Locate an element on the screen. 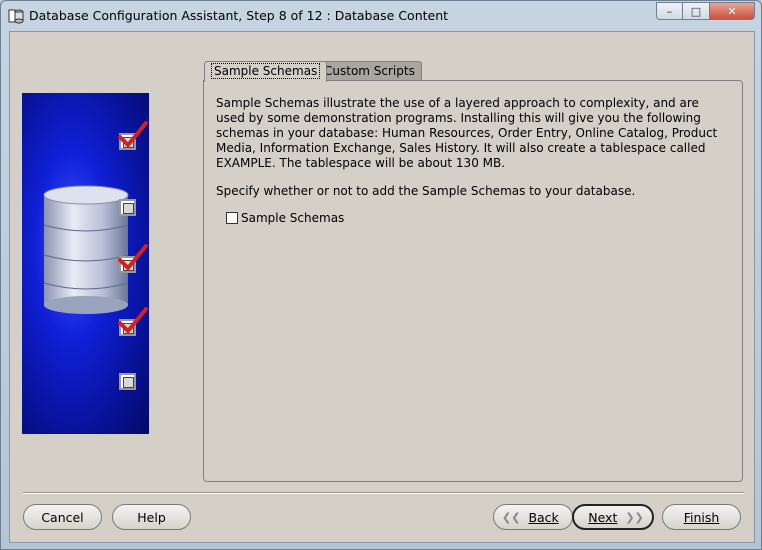 This screenshot has height=550, width=762. back-button: ❮❮ Back is located at coordinates (533, 517).